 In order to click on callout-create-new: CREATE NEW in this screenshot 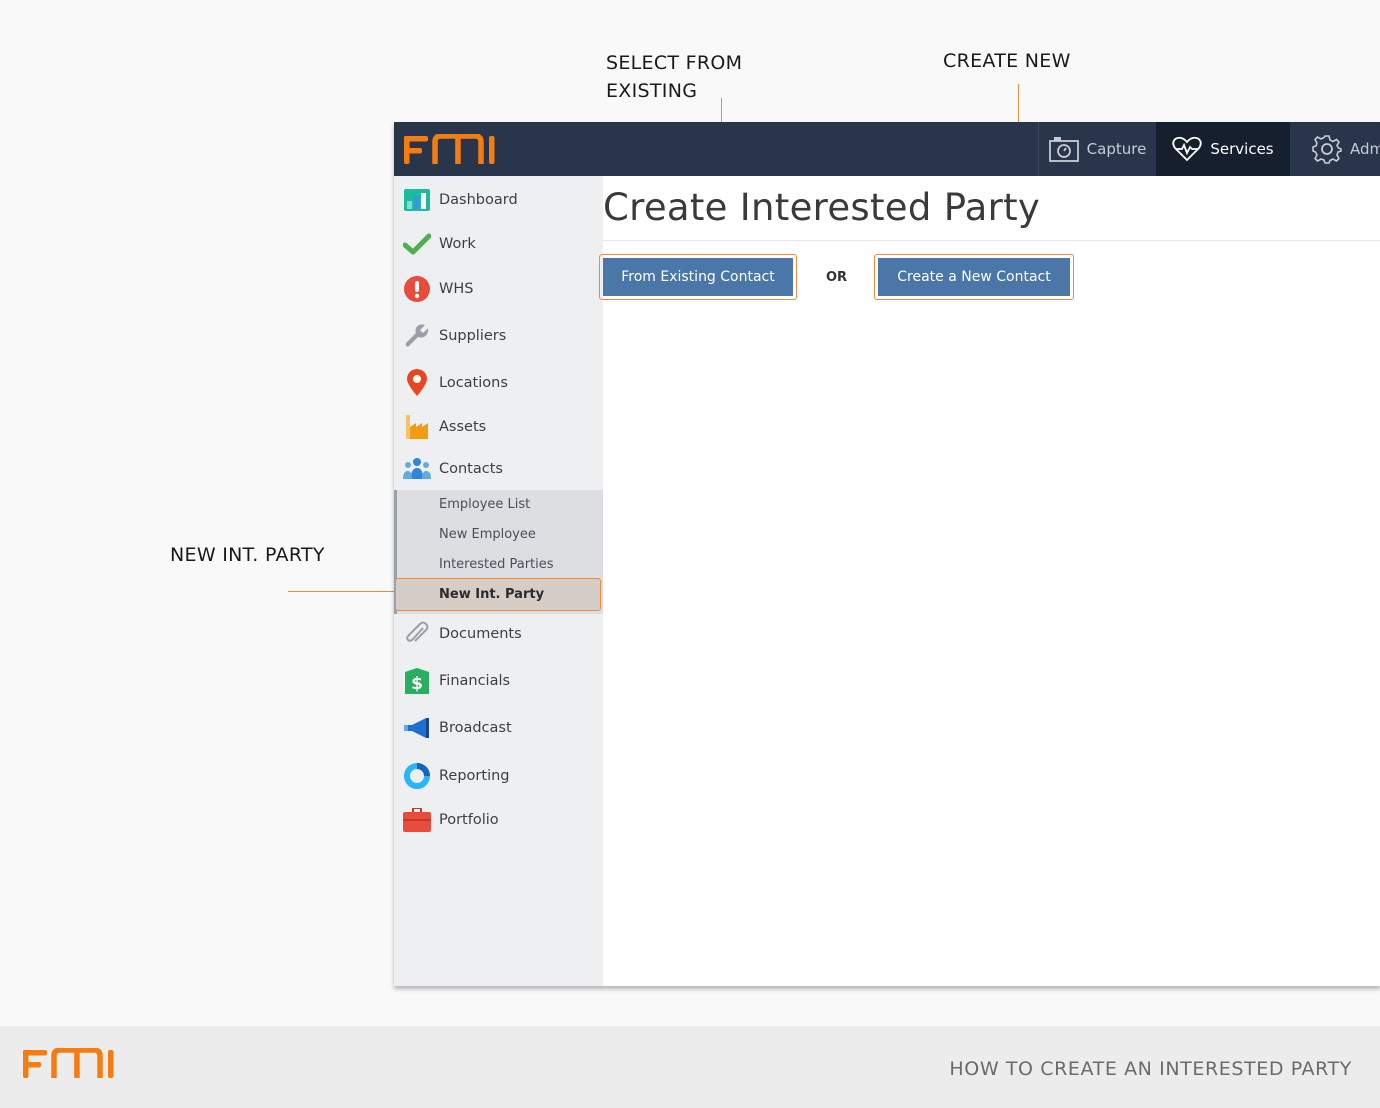, I will do `click(1007, 61)`.